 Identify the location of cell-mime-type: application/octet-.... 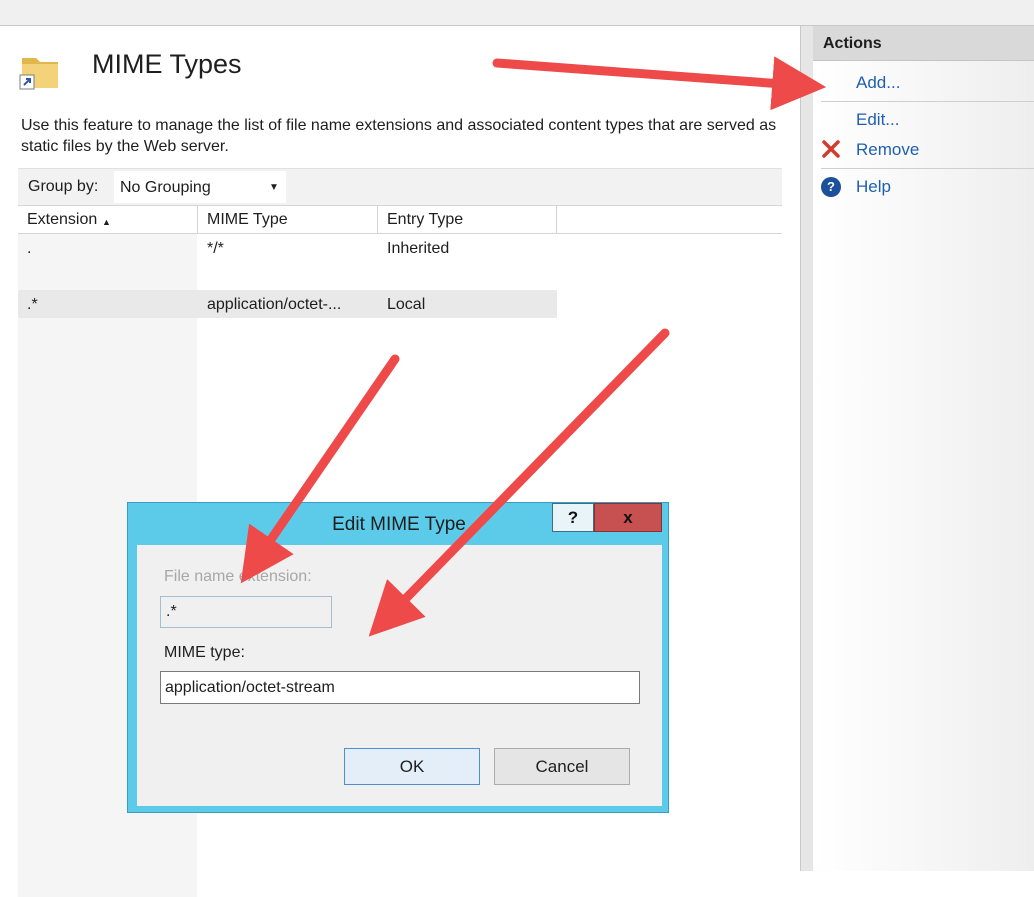
(274, 304).